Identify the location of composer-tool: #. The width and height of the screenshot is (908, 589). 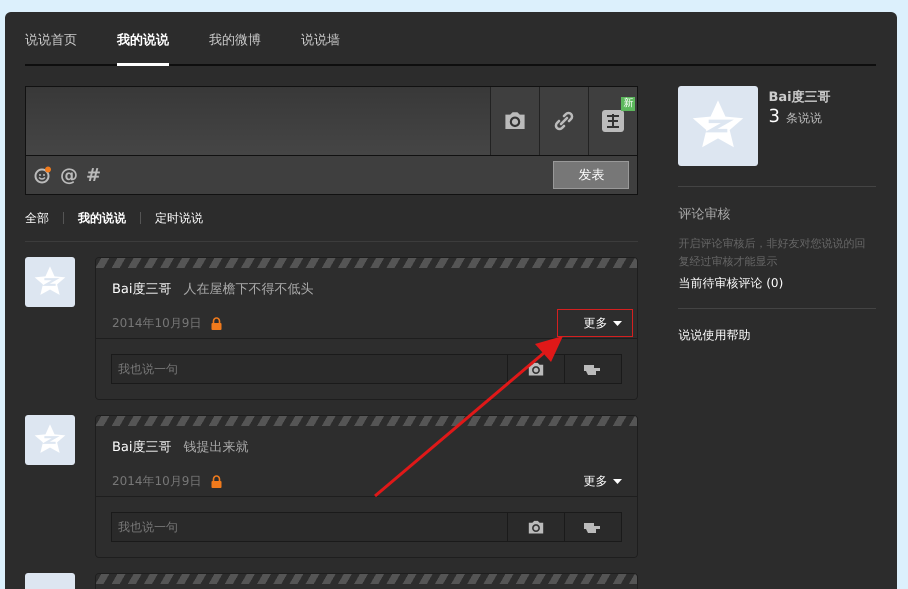
(94, 175).